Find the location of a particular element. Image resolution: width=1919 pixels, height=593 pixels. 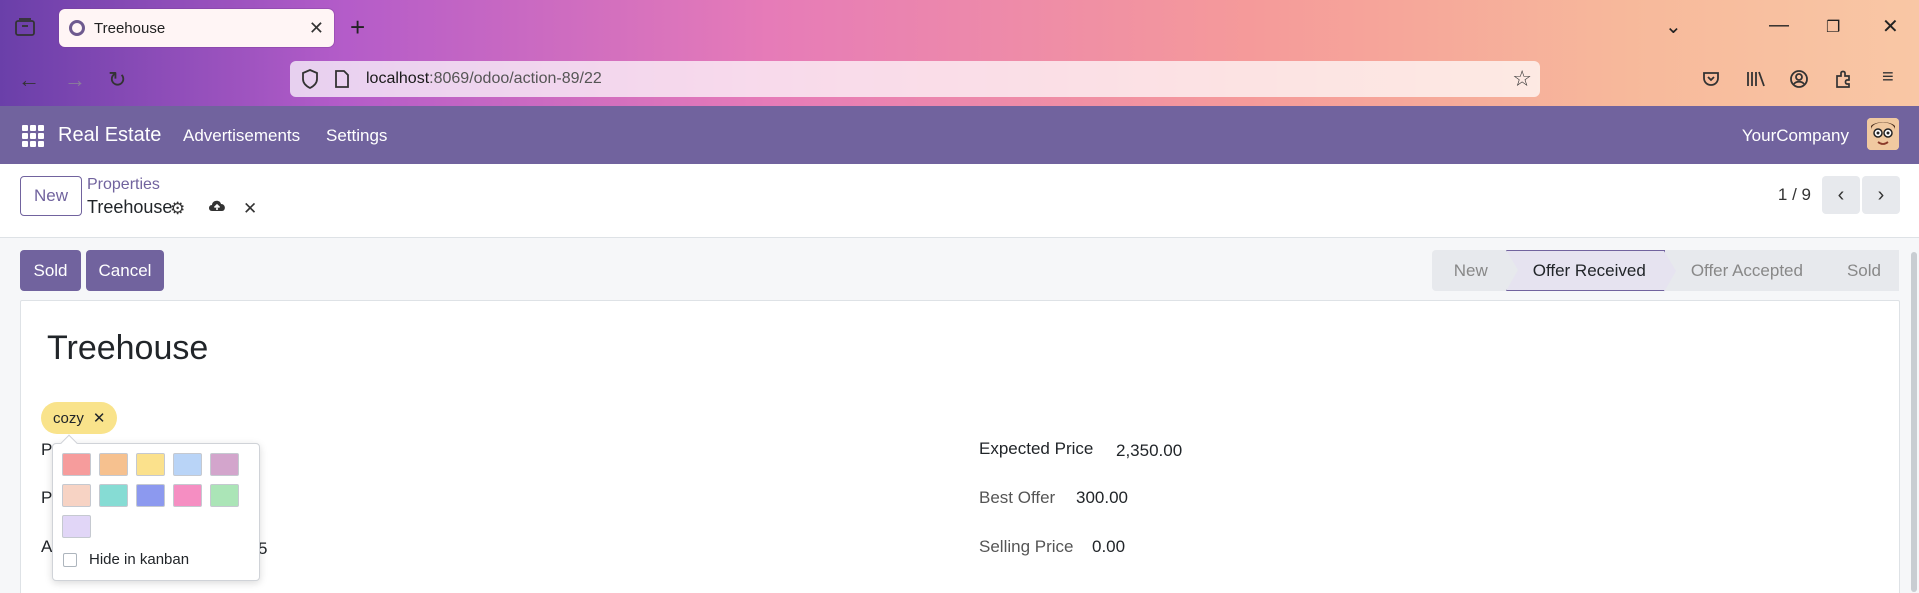

forward-icon: → is located at coordinates (75, 80).